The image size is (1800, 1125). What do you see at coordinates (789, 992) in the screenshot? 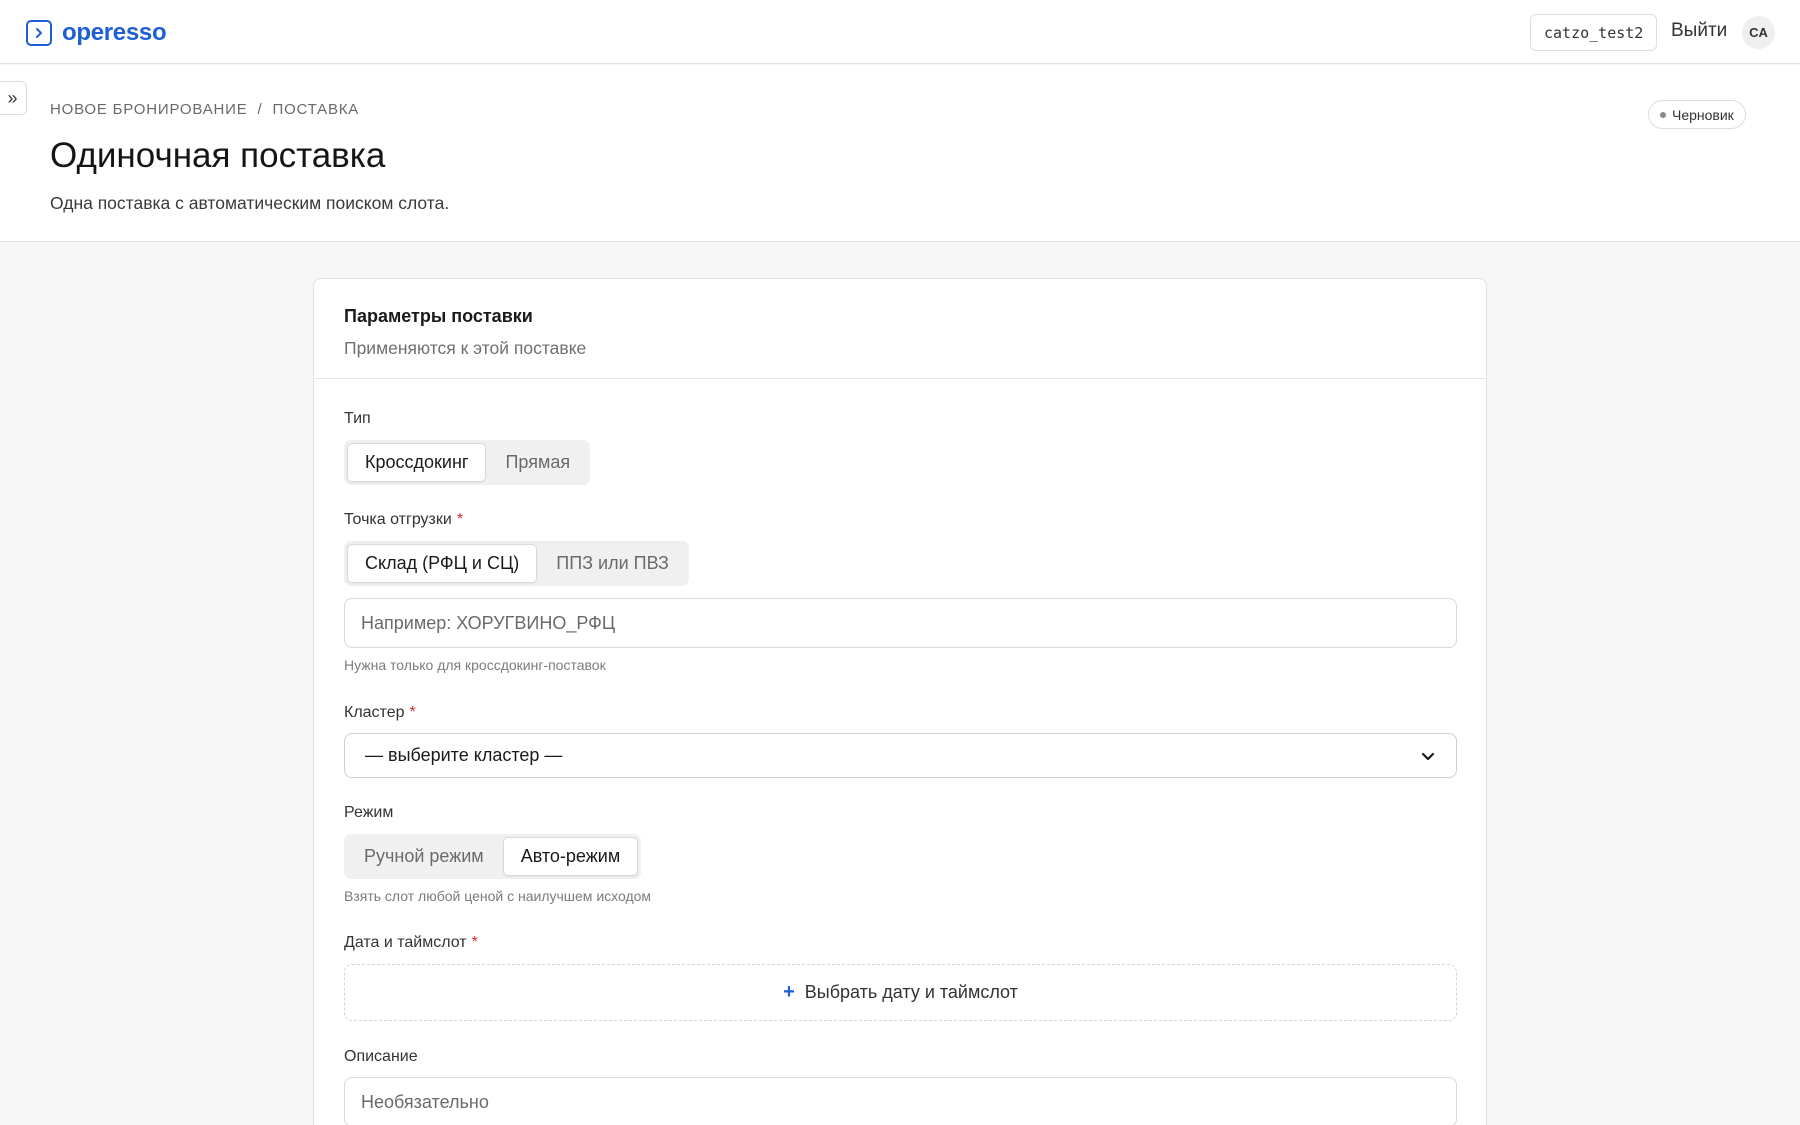
I see `plus-icon: +` at bounding box center [789, 992].